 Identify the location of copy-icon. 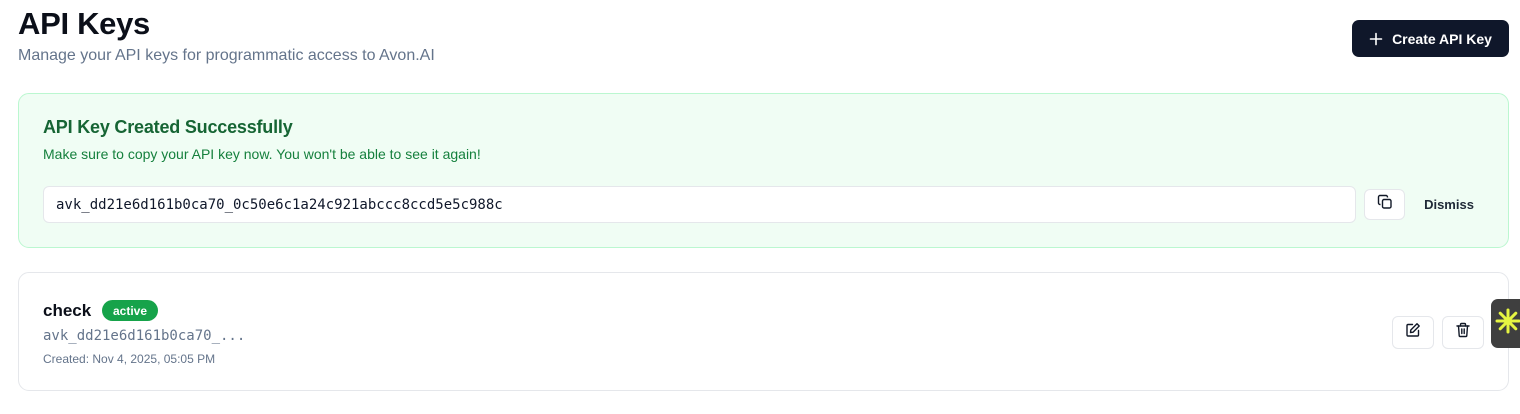
(1385, 204).